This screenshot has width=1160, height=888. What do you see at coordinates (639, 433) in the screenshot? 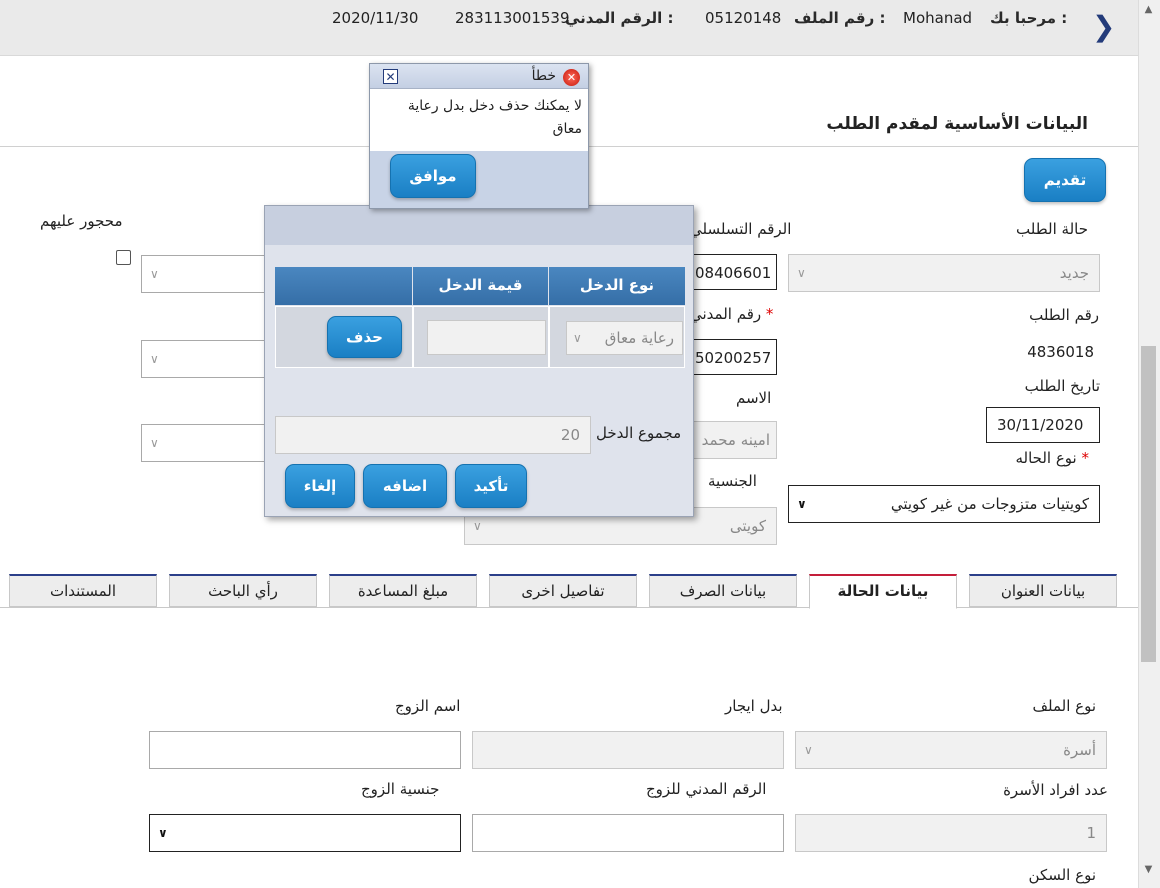
I see `total-income-label: مجموع الدخل` at bounding box center [639, 433].